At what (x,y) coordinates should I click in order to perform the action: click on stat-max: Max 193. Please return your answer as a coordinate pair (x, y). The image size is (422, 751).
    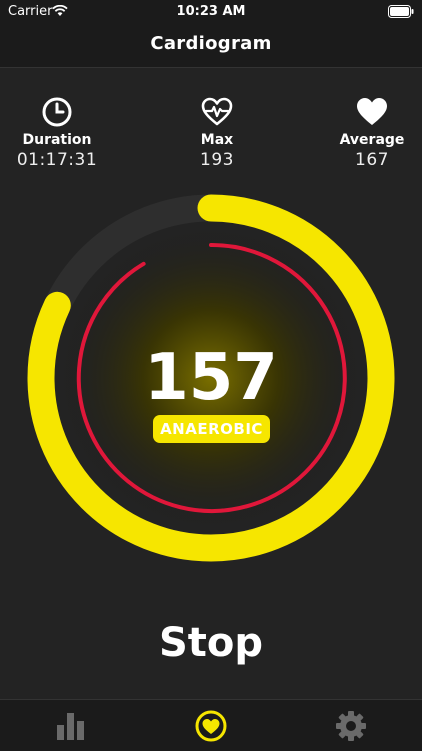
    Looking at the image, I should click on (217, 133).